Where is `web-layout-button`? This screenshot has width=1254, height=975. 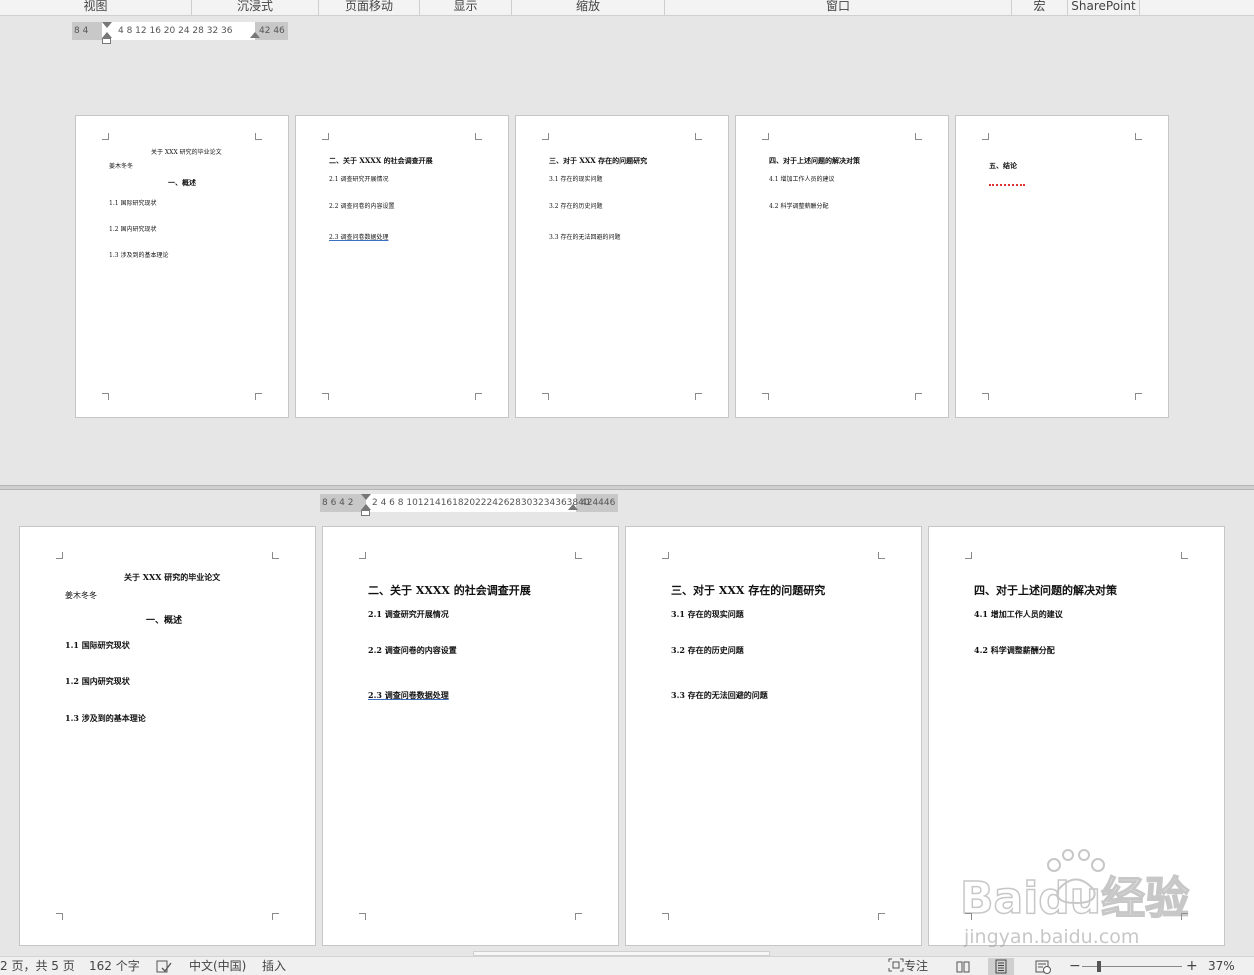
web-layout-button is located at coordinates (1043, 966).